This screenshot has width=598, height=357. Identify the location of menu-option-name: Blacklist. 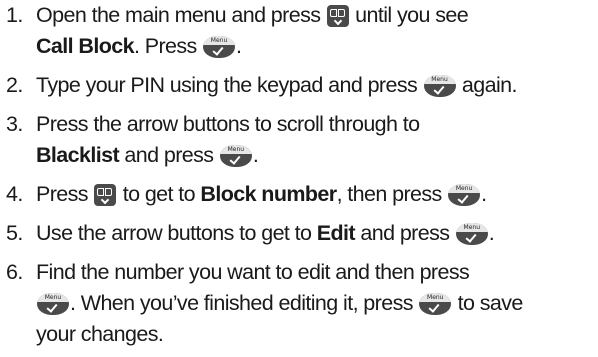
(78, 155).